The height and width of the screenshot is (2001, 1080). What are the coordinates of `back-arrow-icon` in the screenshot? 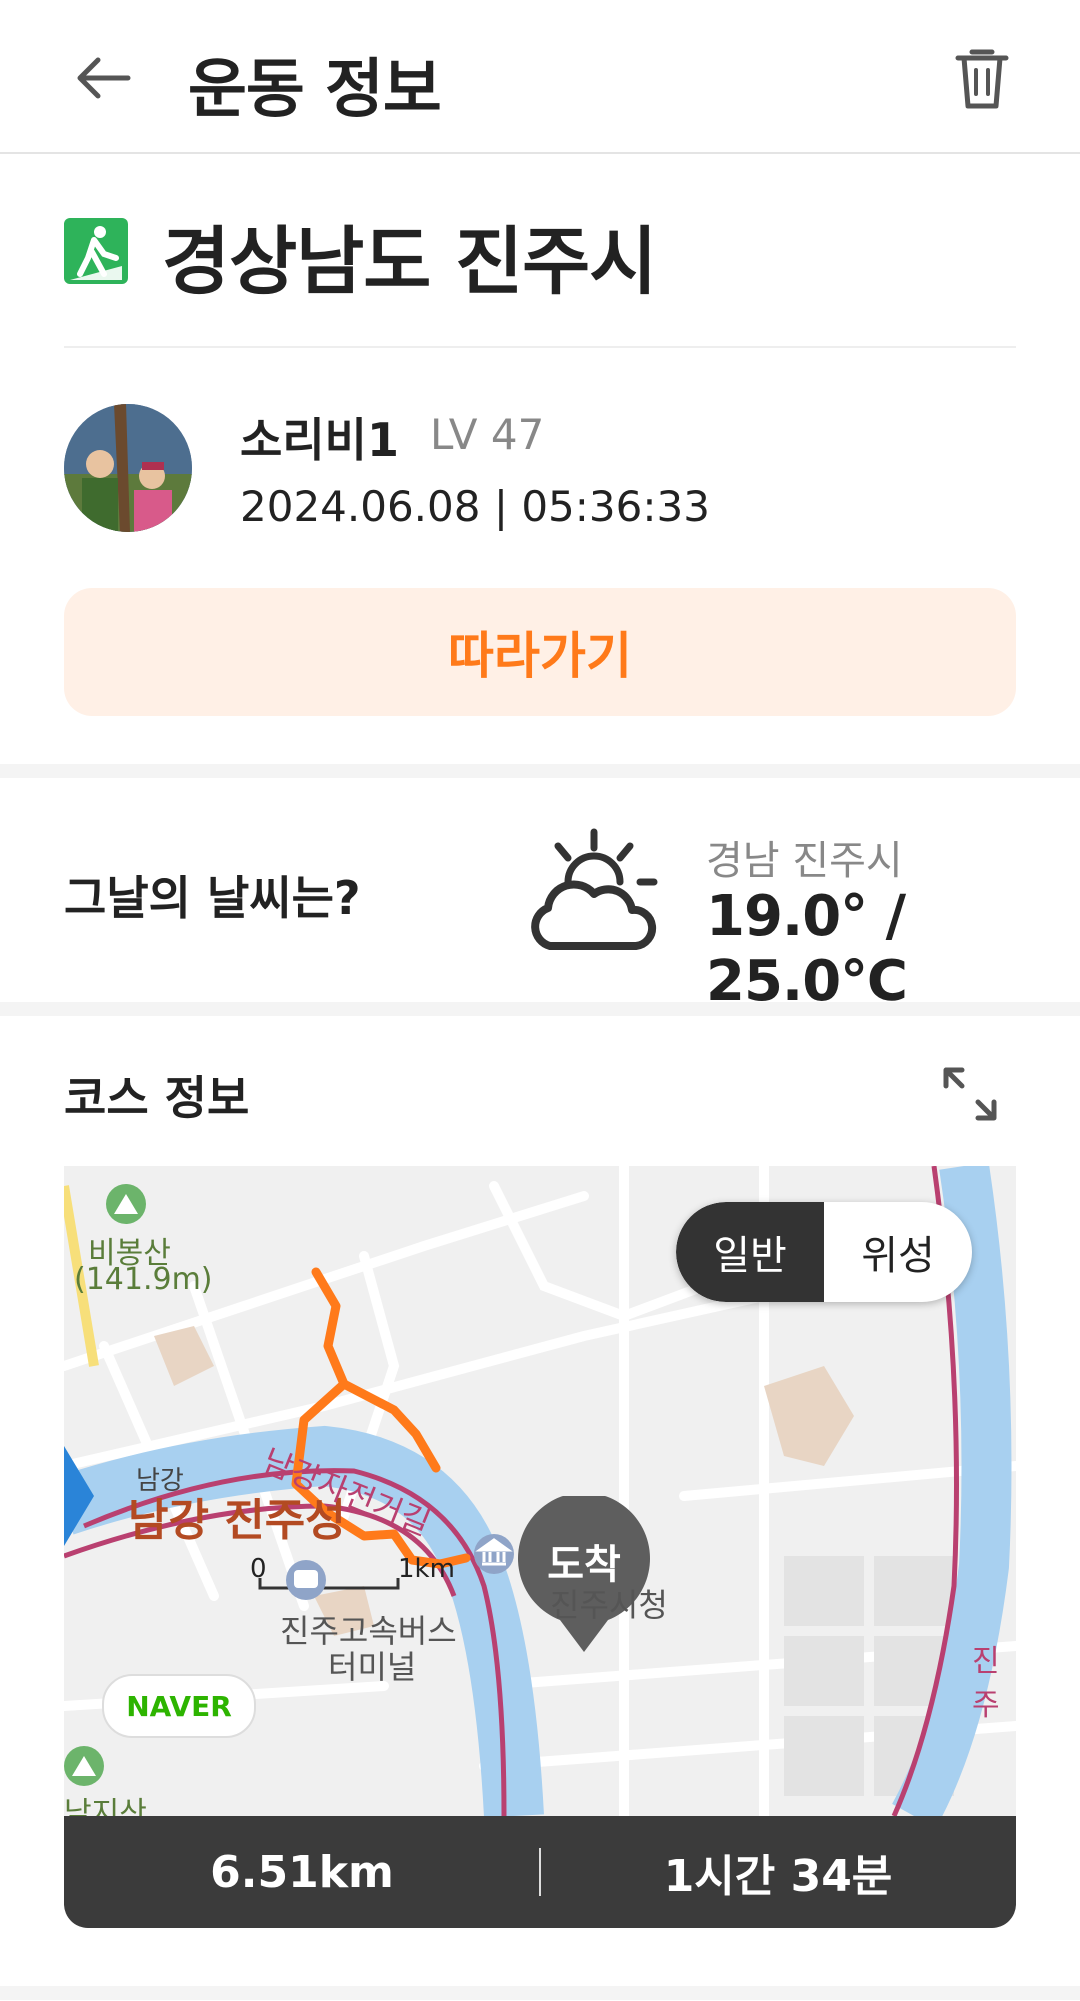 It's located at (104, 78).